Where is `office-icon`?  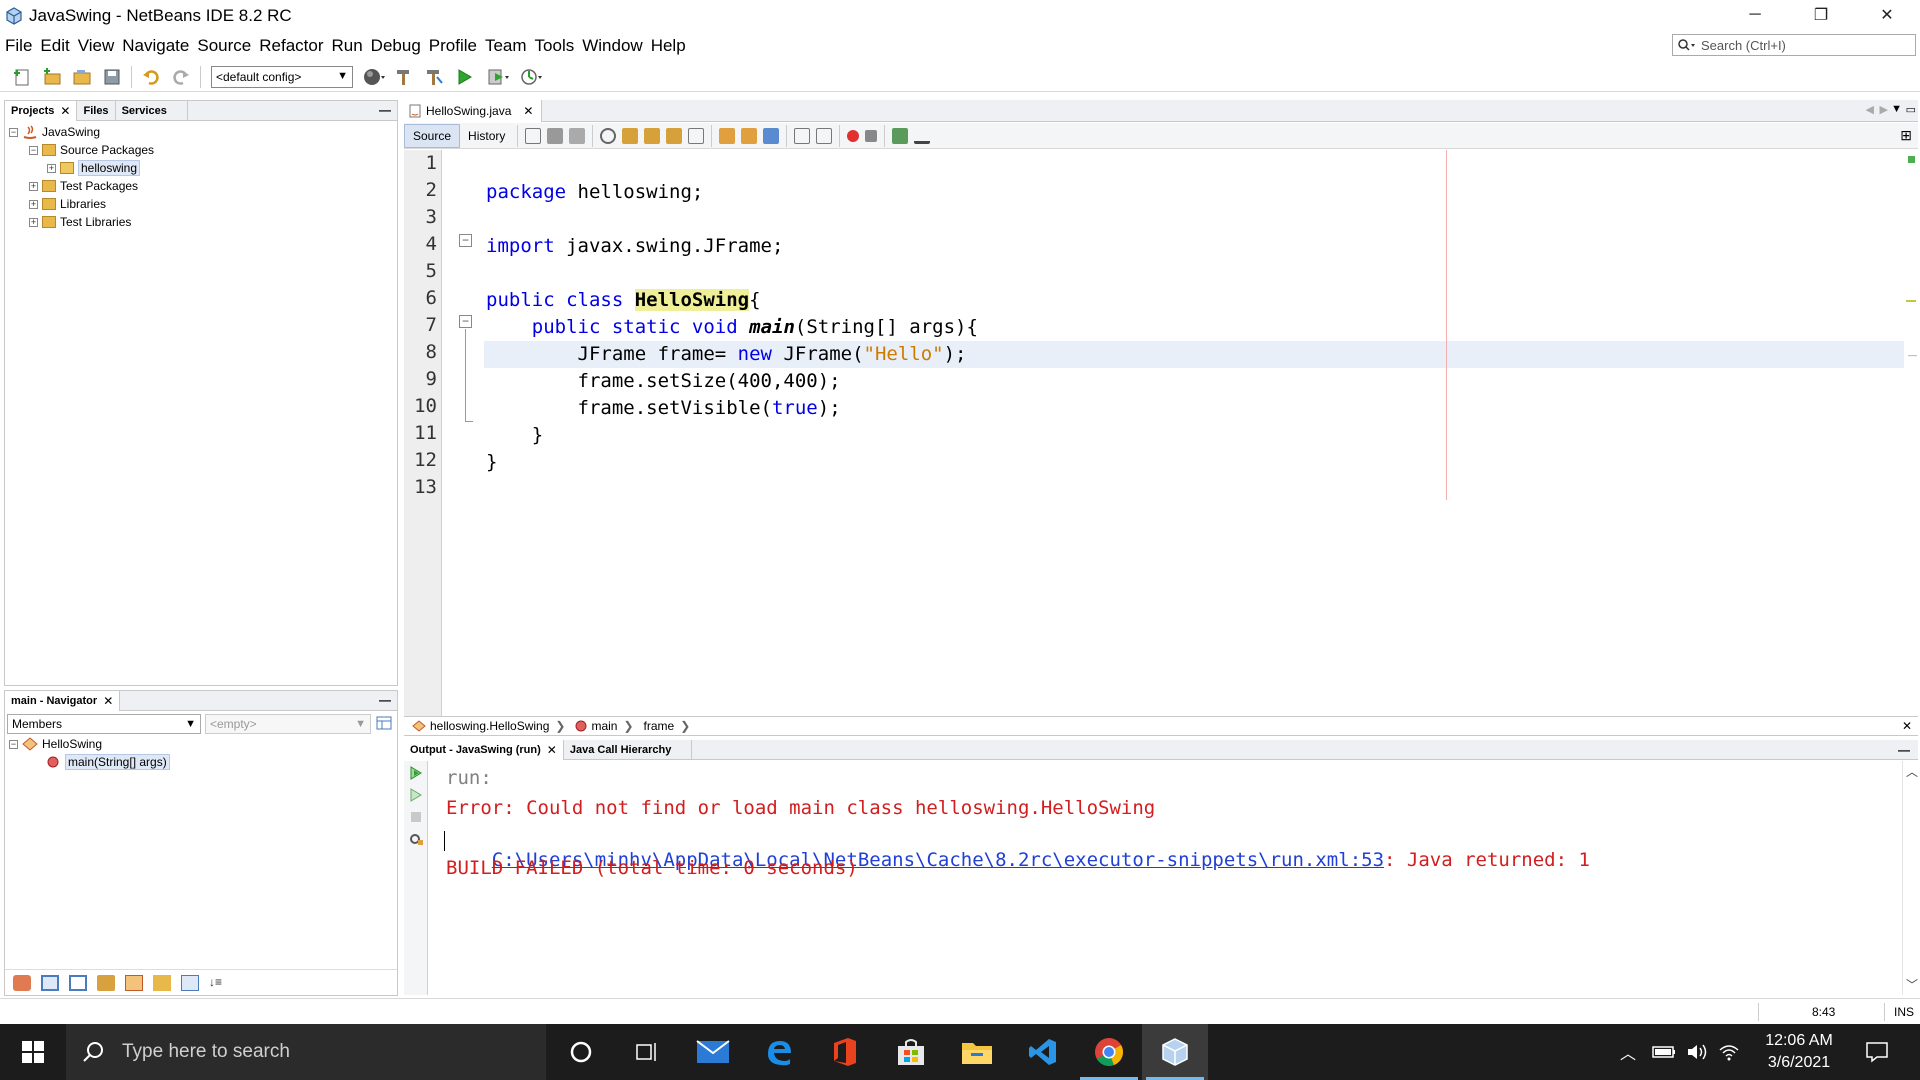
office-icon is located at coordinates (845, 1052).